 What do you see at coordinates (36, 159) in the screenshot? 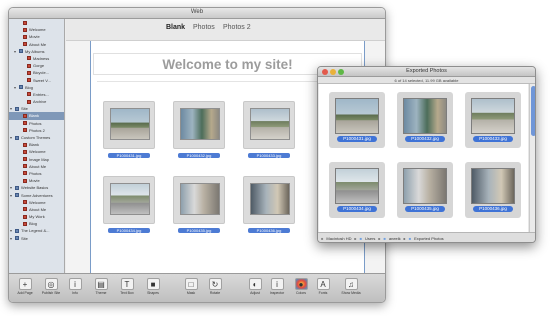
I see `sidebar-item: Image Map` at bounding box center [36, 159].